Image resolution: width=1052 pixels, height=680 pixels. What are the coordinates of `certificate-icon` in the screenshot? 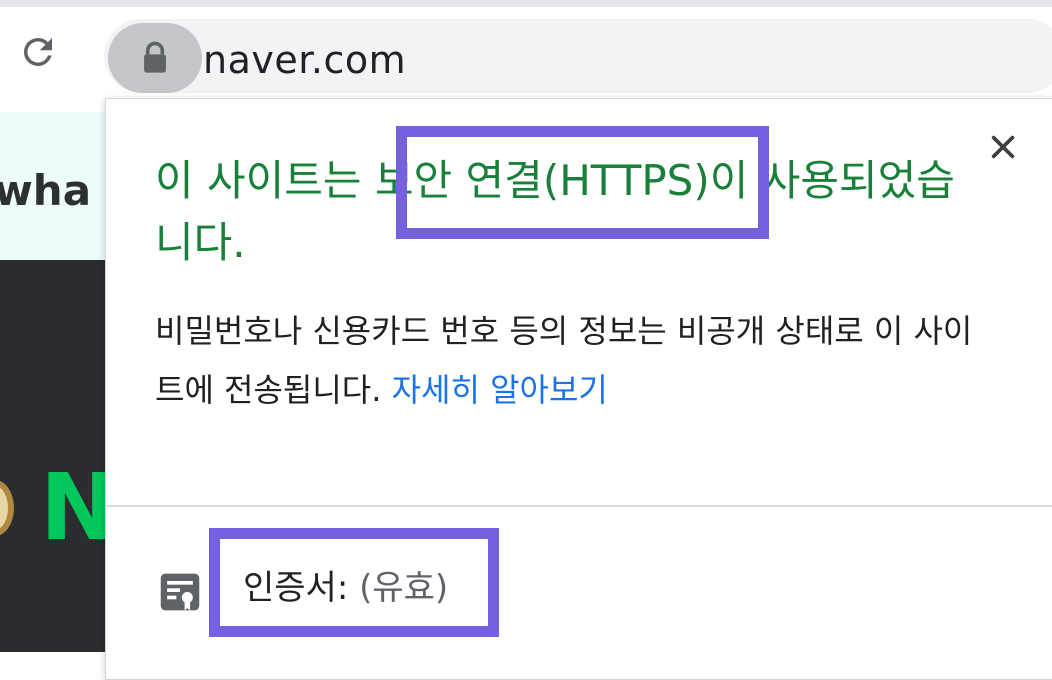 It's located at (180, 592).